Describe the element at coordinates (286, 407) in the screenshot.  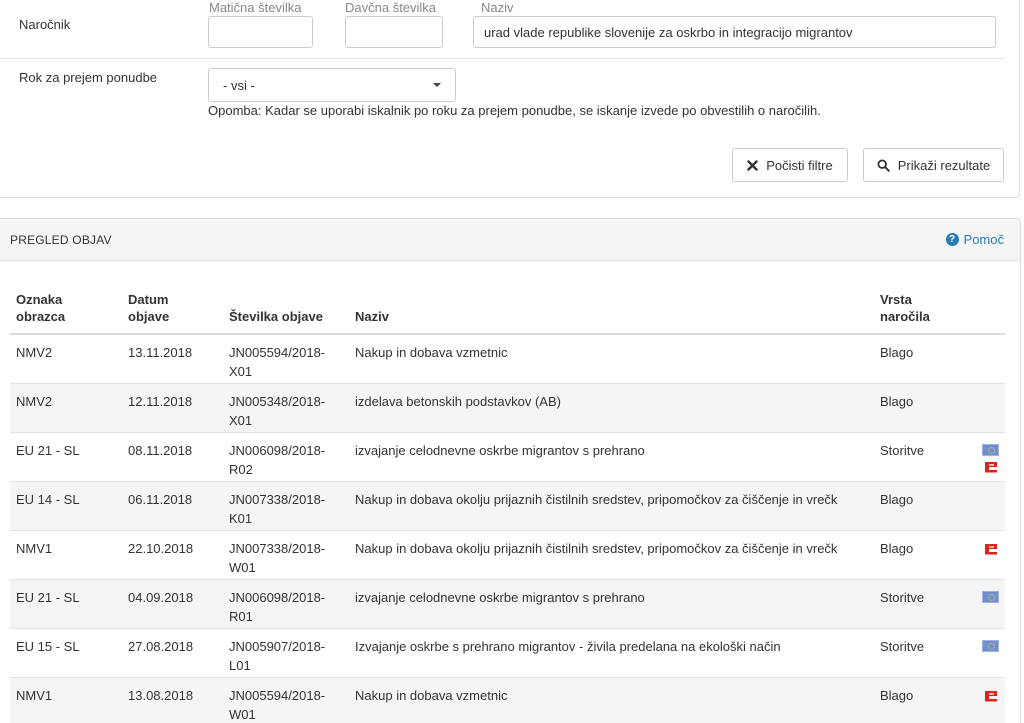
I see `cell-stevilka: JN005348/2018- X01` at that location.